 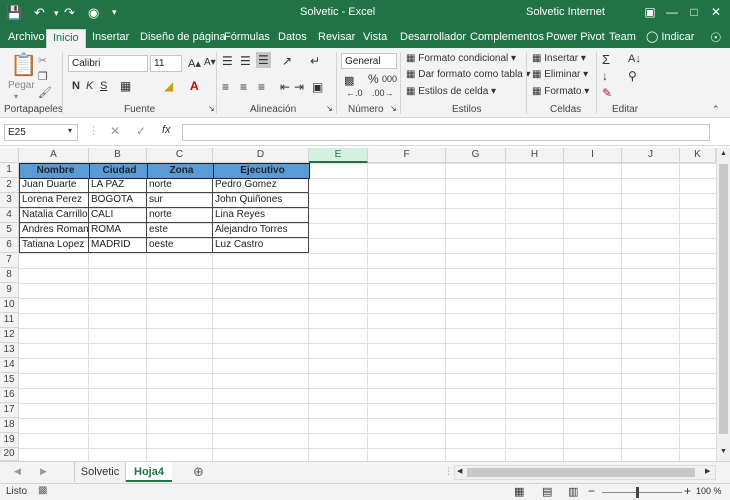 I want to click on undo-dropdown-icon: ▾, so click(x=56, y=13).